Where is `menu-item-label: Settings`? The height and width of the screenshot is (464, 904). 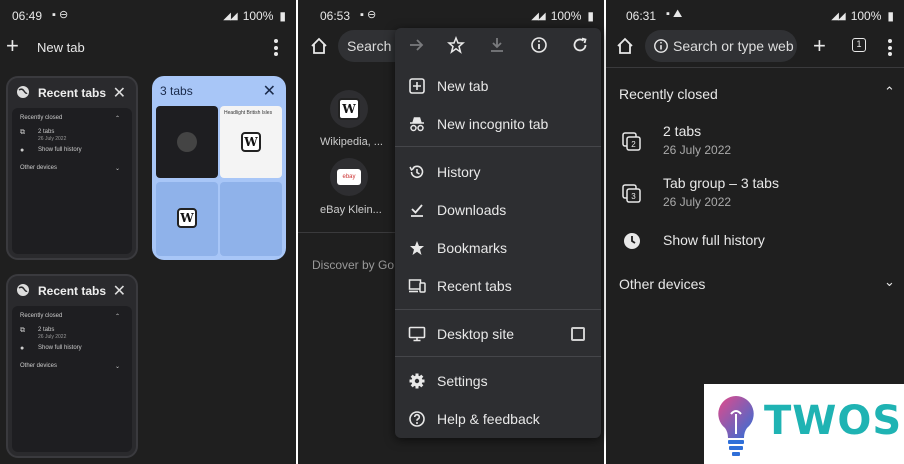 menu-item-label: Settings is located at coordinates (462, 381).